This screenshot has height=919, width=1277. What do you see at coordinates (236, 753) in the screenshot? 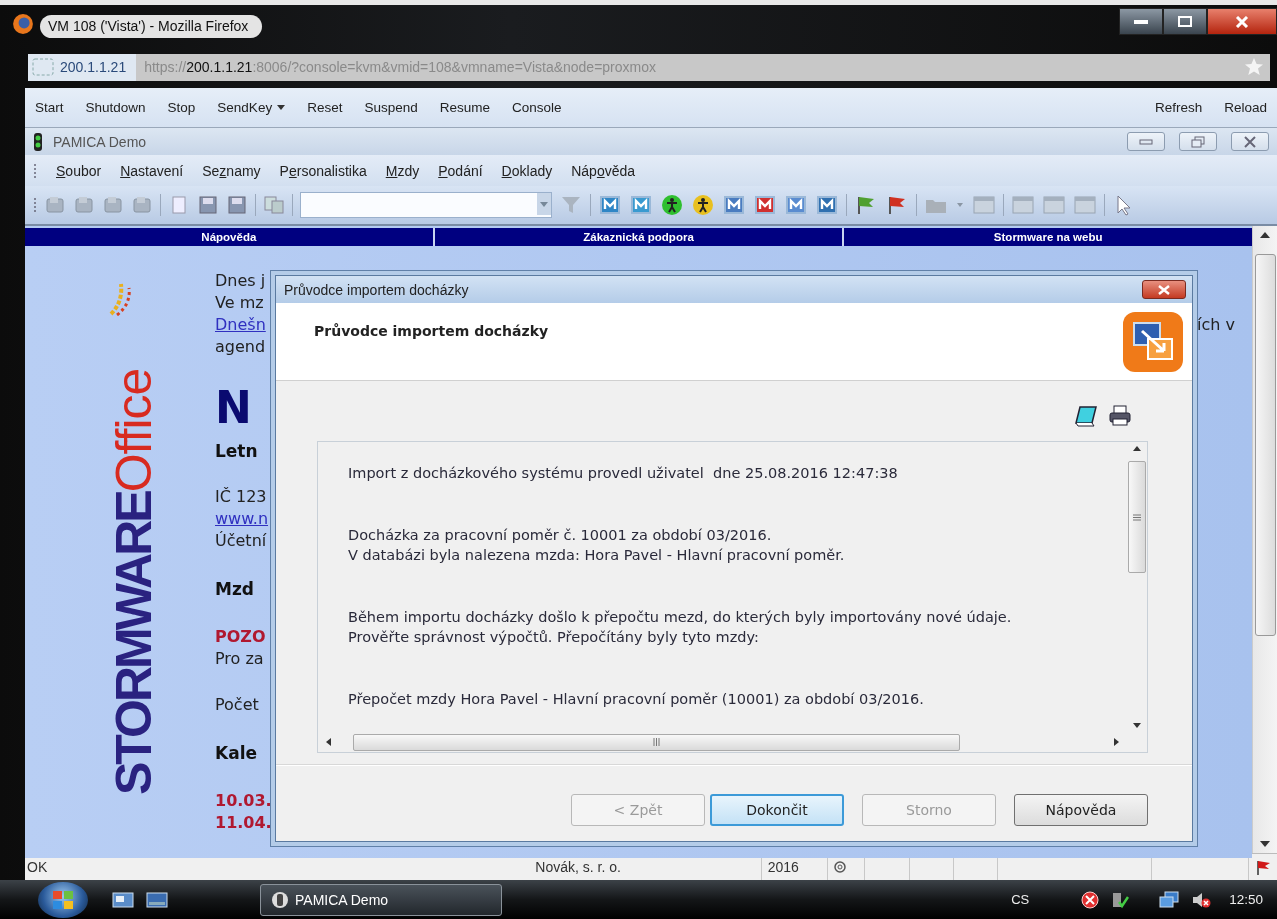
I see `text-fragment: Kale` at bounding box center [236, 753].